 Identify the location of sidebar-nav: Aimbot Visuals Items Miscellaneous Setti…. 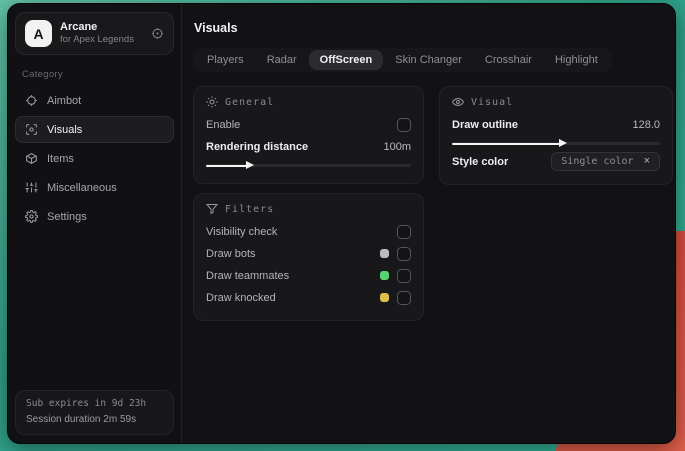
(94, 158).